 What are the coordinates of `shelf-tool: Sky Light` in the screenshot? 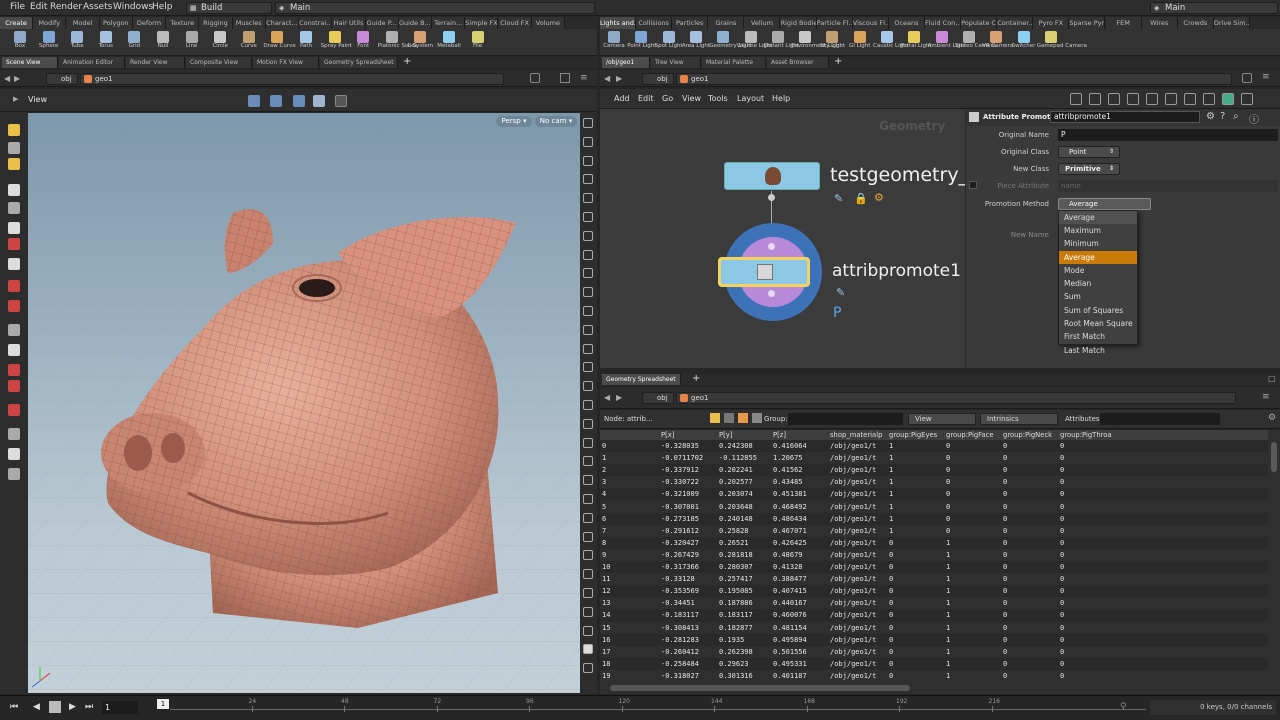 It's located at (832, 42).